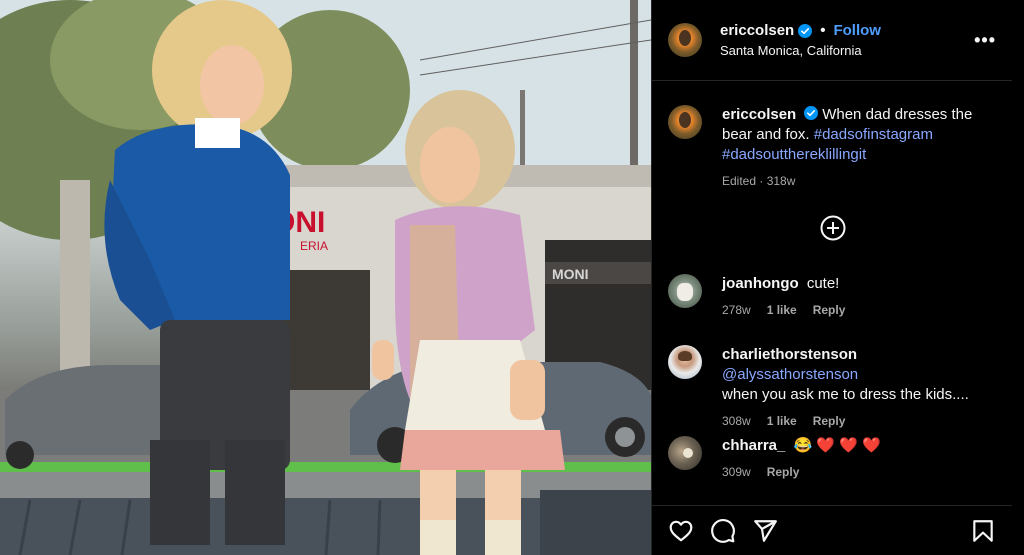 This screenshot has height=555, width=1024. Describe the element at coordinates (833, 228) in the screenshot. I see `add-comment-icon` at that location.